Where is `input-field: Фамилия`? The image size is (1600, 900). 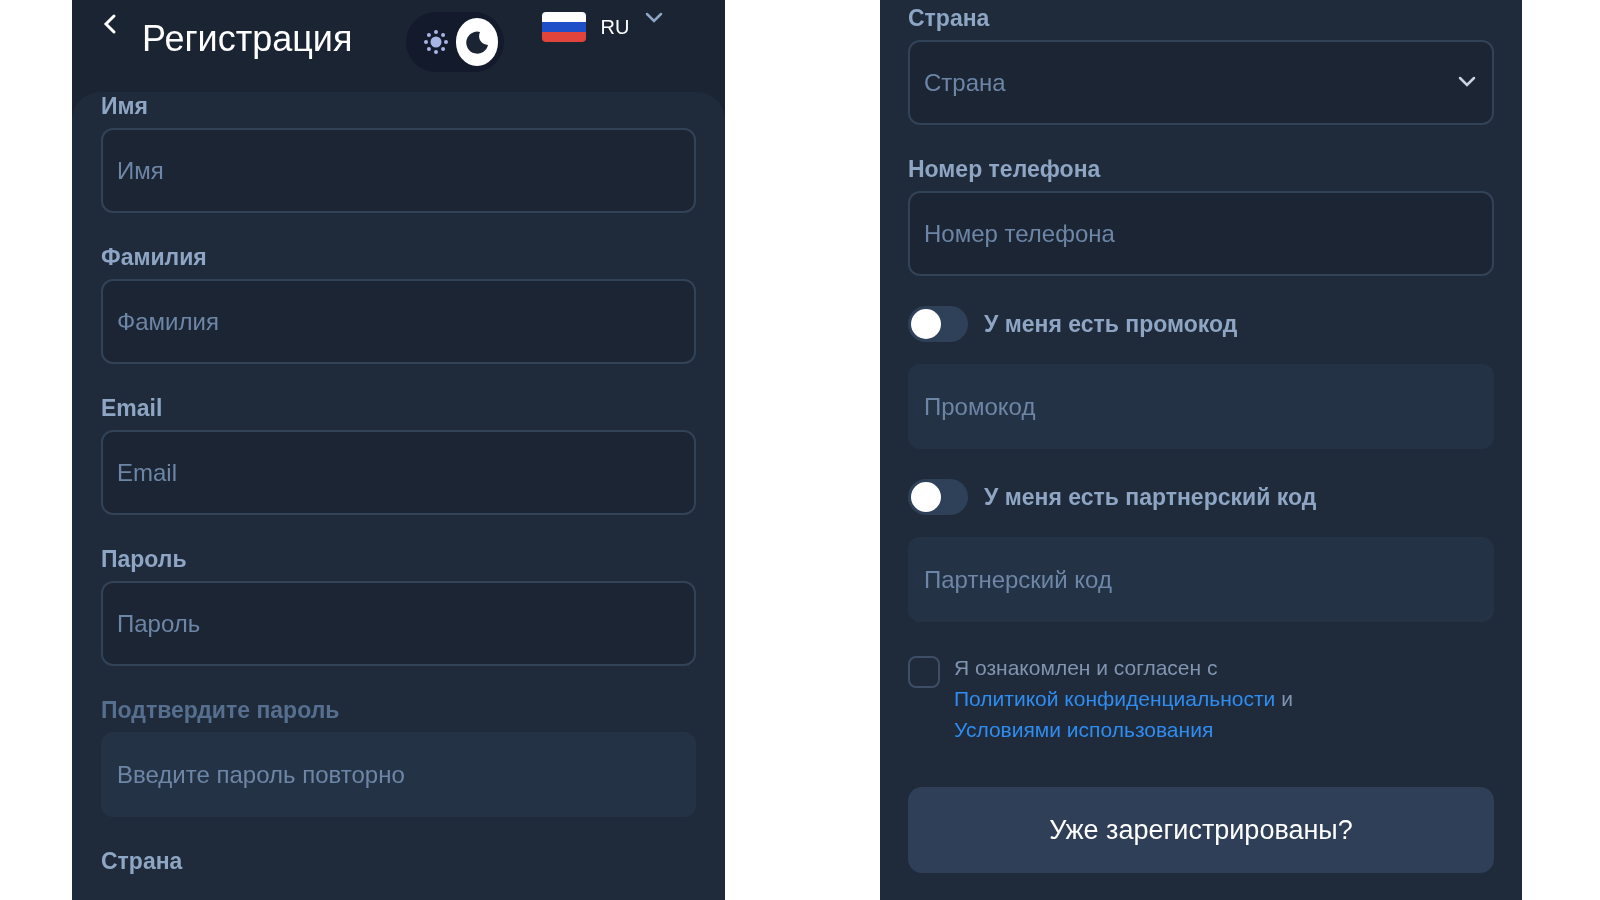 input-field: Фамилия is located at coordinates (398, 321).